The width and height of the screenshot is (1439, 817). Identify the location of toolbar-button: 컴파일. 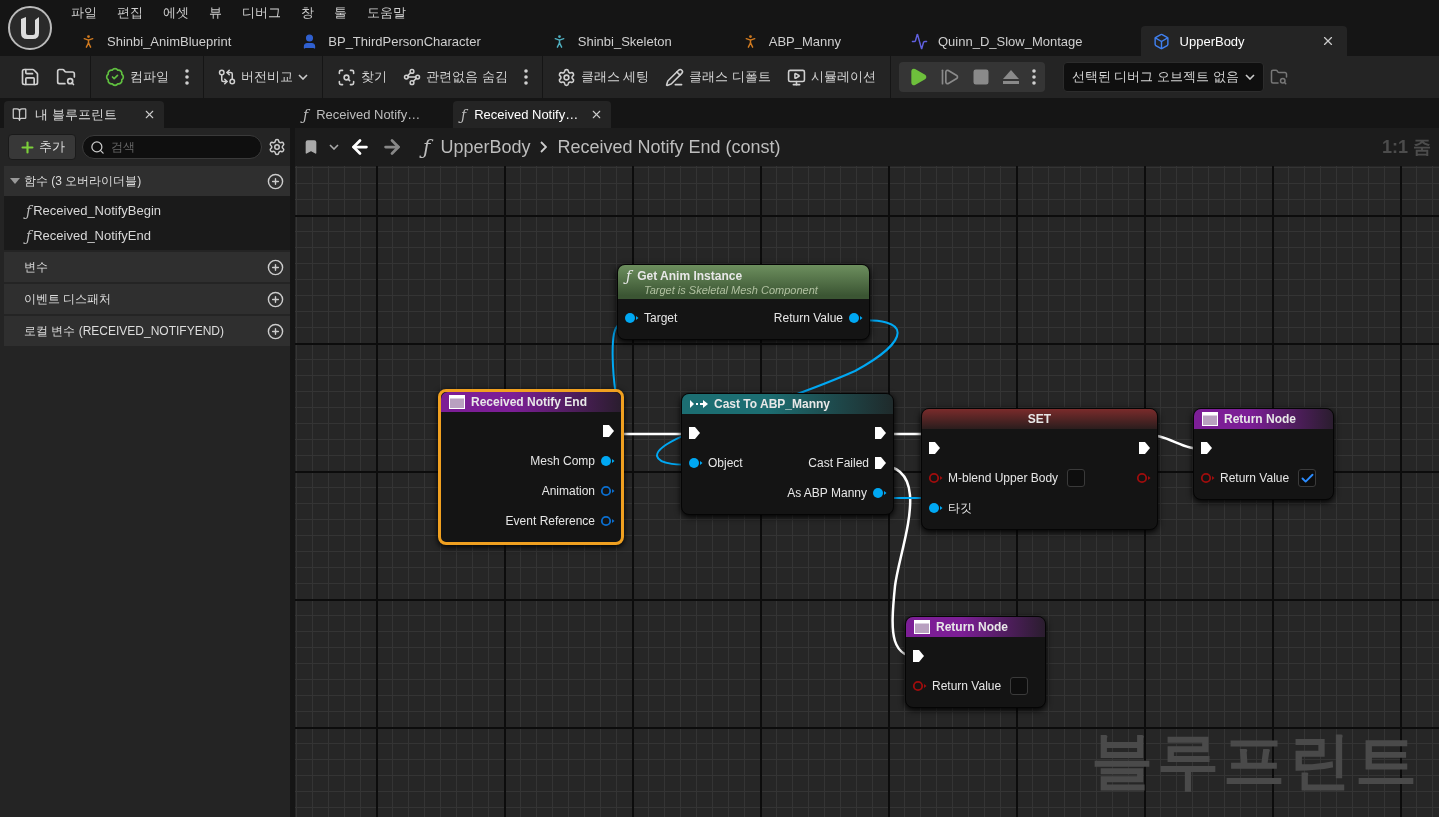
(137, 77).